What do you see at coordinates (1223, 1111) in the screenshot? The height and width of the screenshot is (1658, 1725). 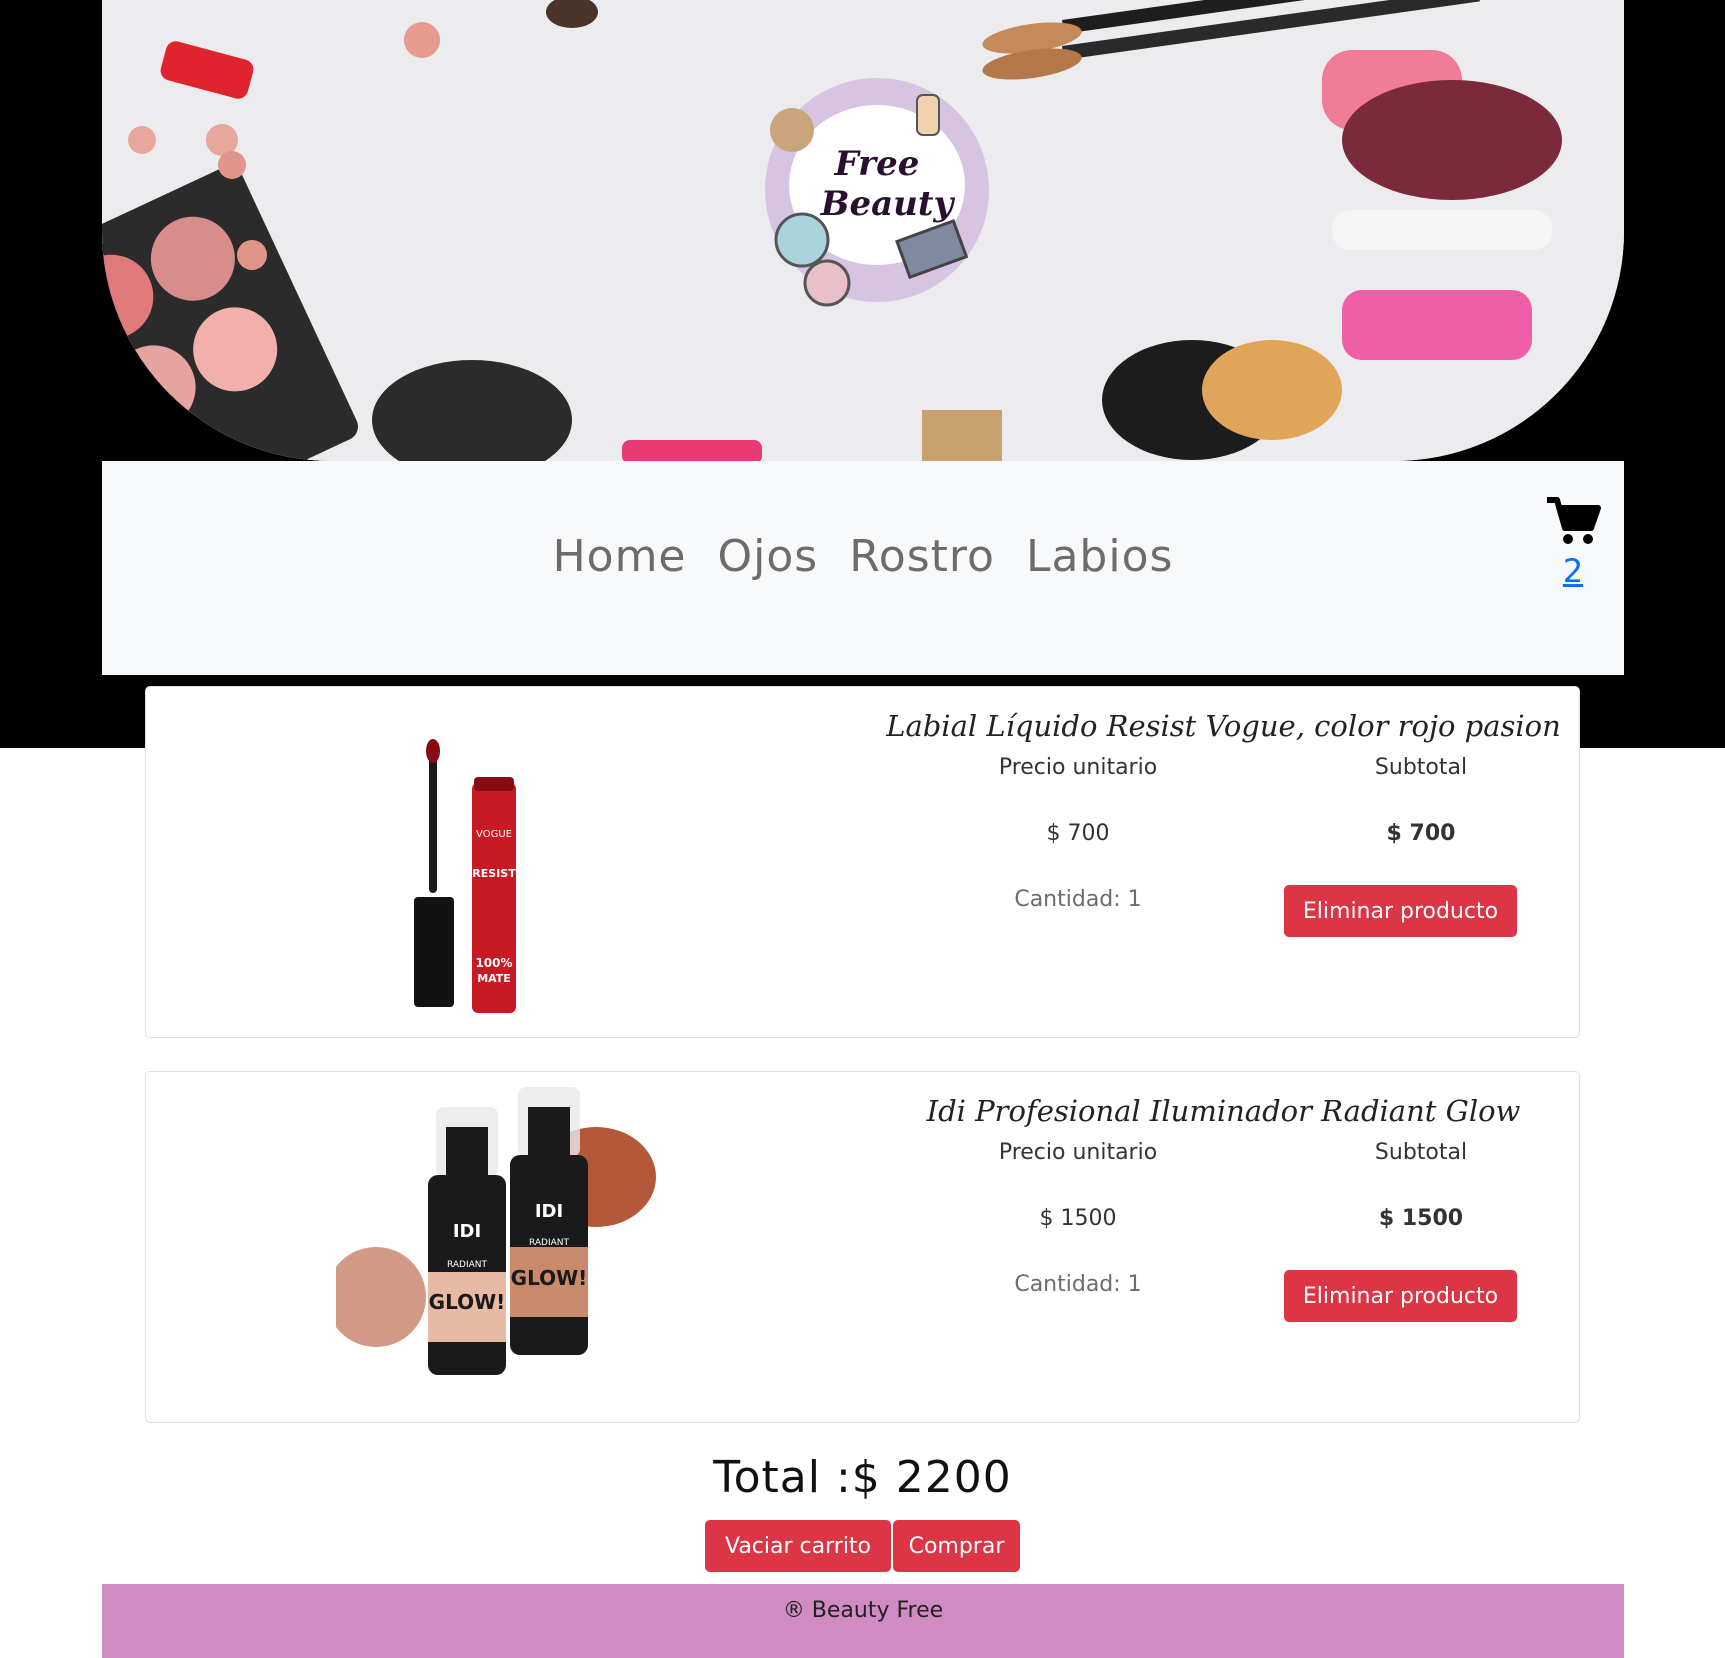 I see `product-name: Idi Profesional Iluminador Radiant Glow` at bounding box center [1223, 1111].